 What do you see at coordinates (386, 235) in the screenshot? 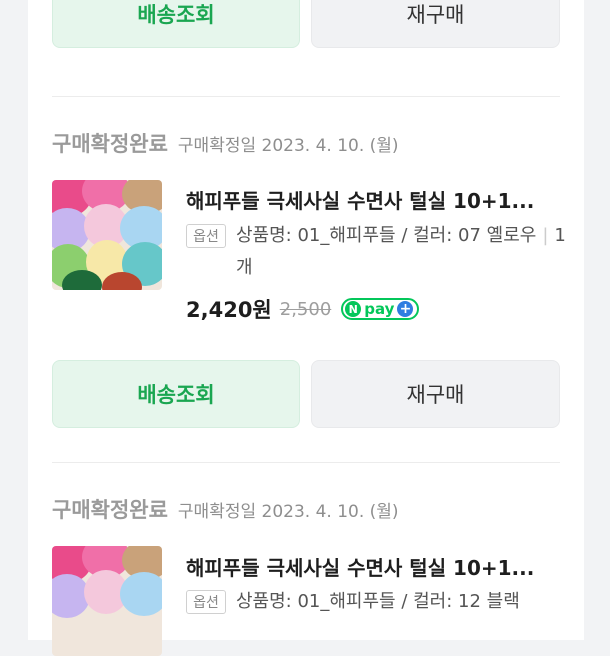
I see `option-value: 상품명: 01_해피푸들 / 컬러: 07 옐로우` at bounding box center [386, 235].